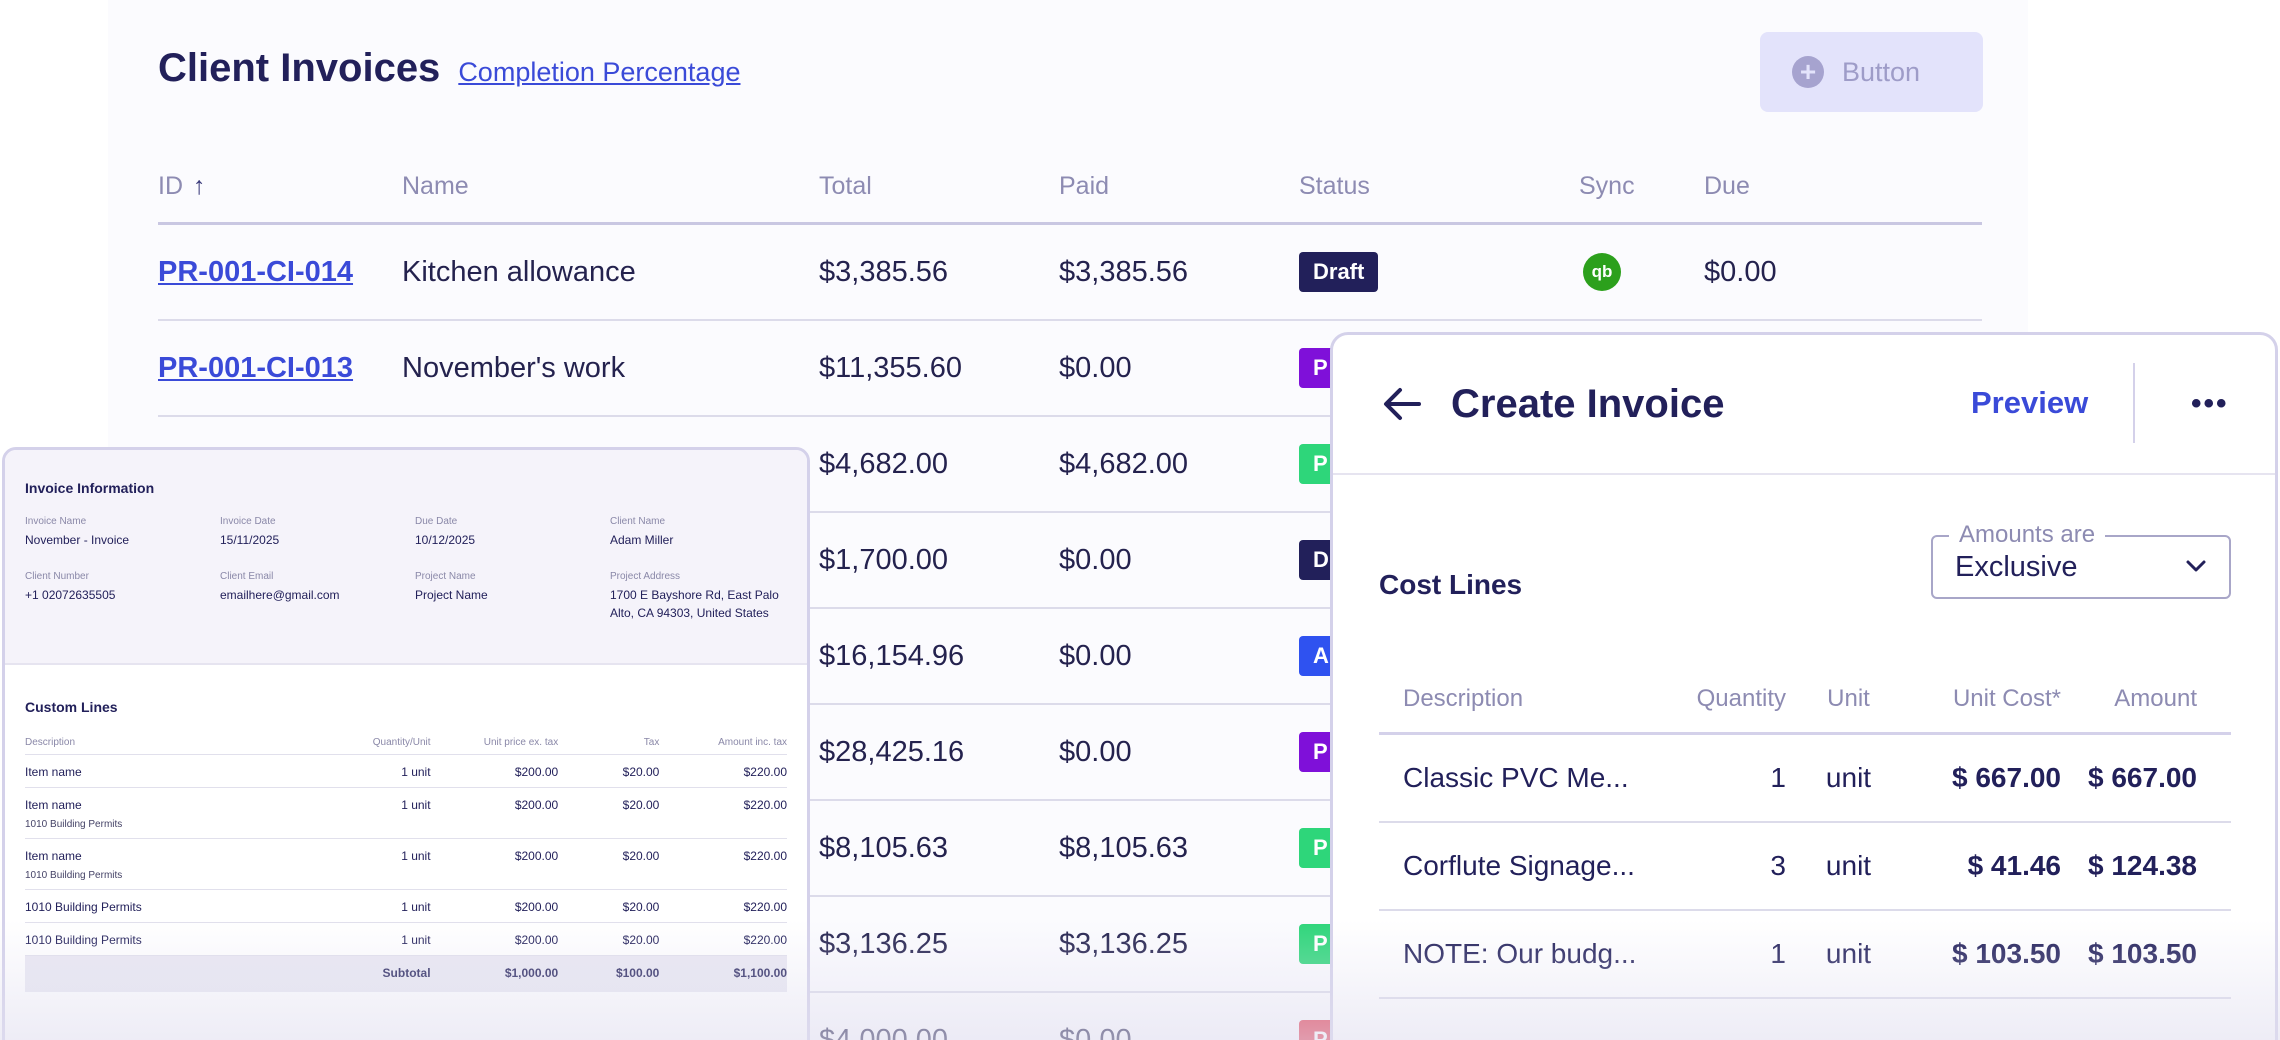 Image resolution: width=2280 pixels, height=1040 pixels. What do you see at coordinates (122, 596) in the screenshot?
I see `invoice-field: Client Number +1 02072635505` at bounding box center [122, 596].